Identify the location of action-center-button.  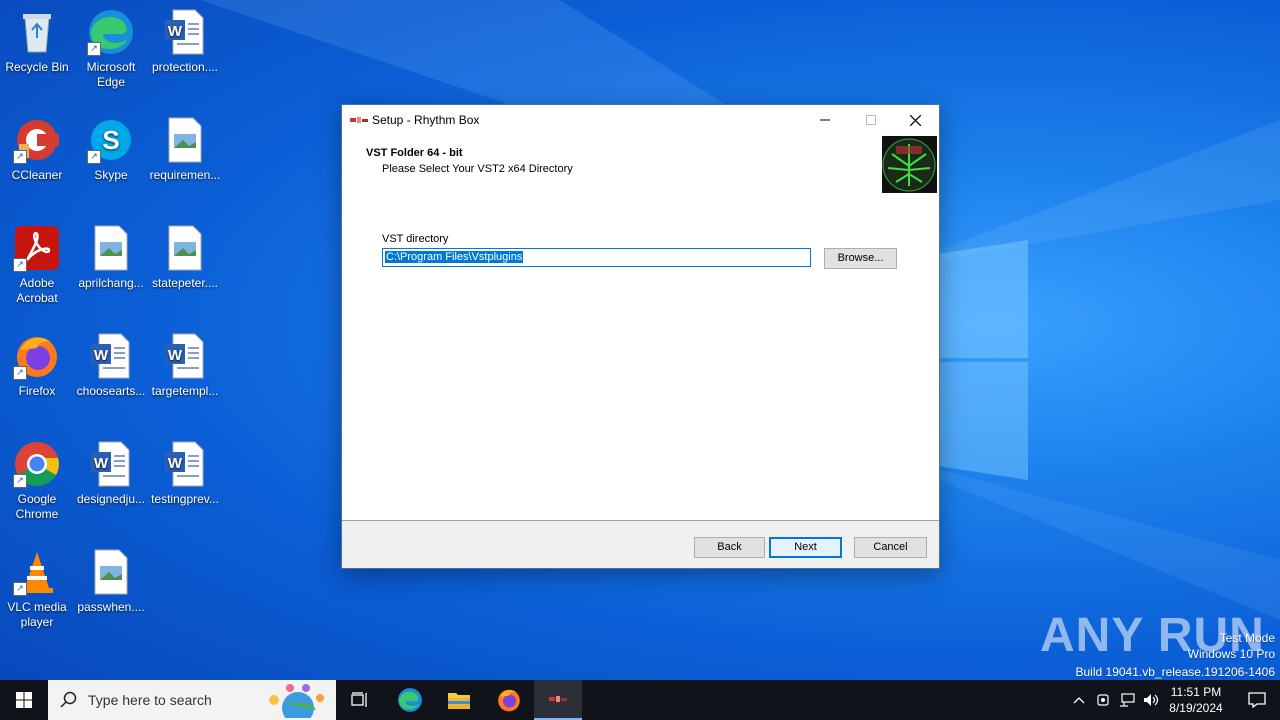
(1257, 700).